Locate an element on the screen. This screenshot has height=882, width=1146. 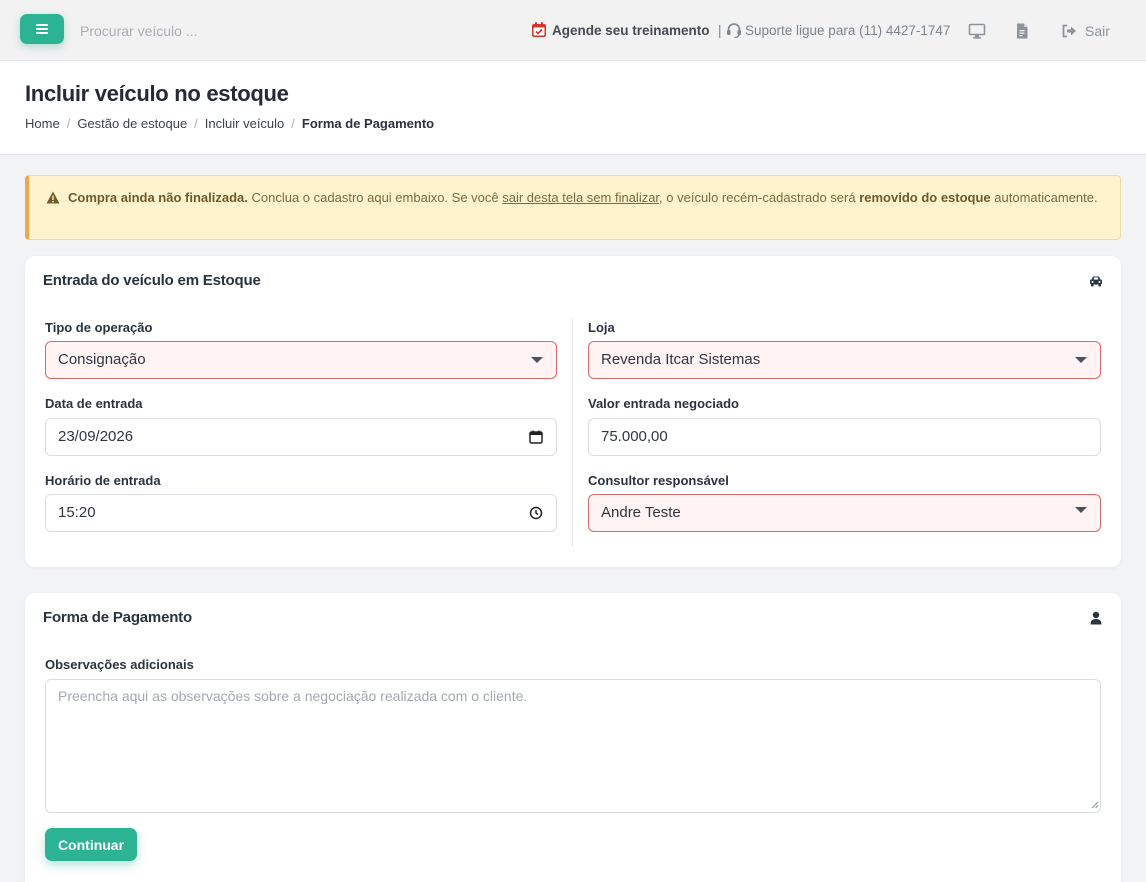
entry-time-label: Horário de entrada is located at coordinates (103, 480).